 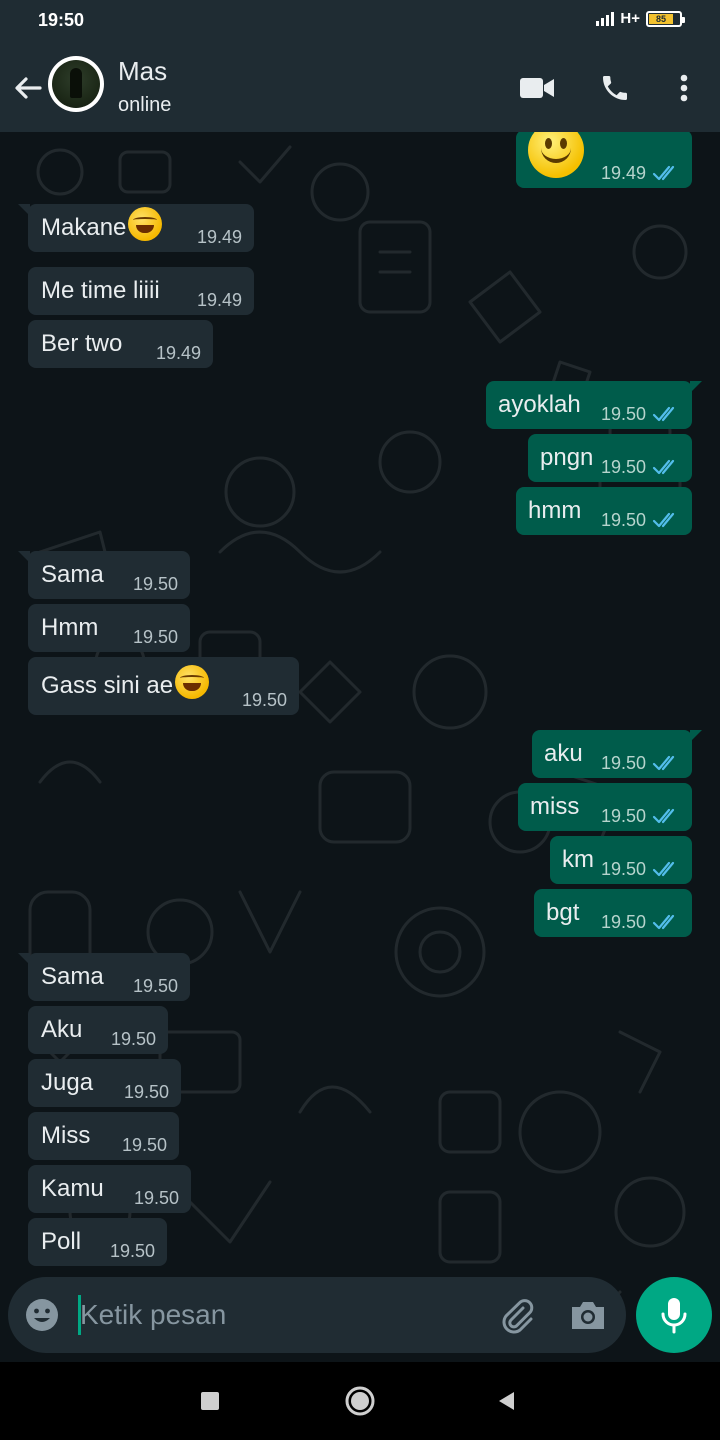 What do you see at coordinates (360, 87) in the screenshot?
I see `chat-header: Mas online` at bounding box center [360, 87].